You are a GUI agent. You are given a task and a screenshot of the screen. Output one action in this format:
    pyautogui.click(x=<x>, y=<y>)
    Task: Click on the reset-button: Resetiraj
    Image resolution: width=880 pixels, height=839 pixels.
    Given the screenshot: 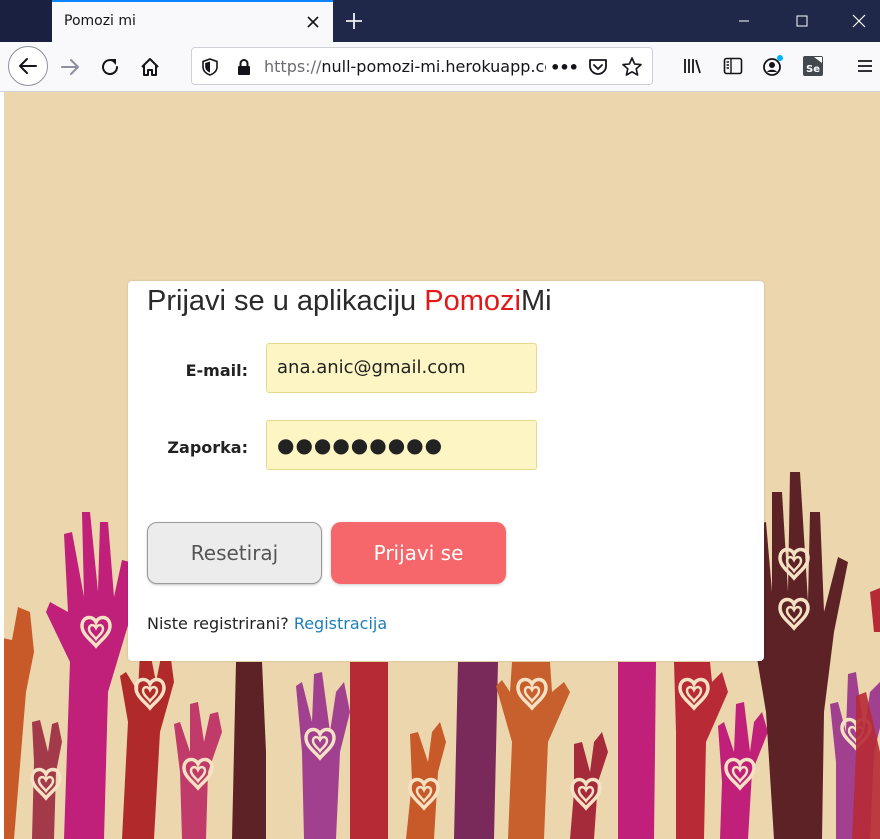 What is the action you would take?
    pyautogui.click(x=234, y=553)
    